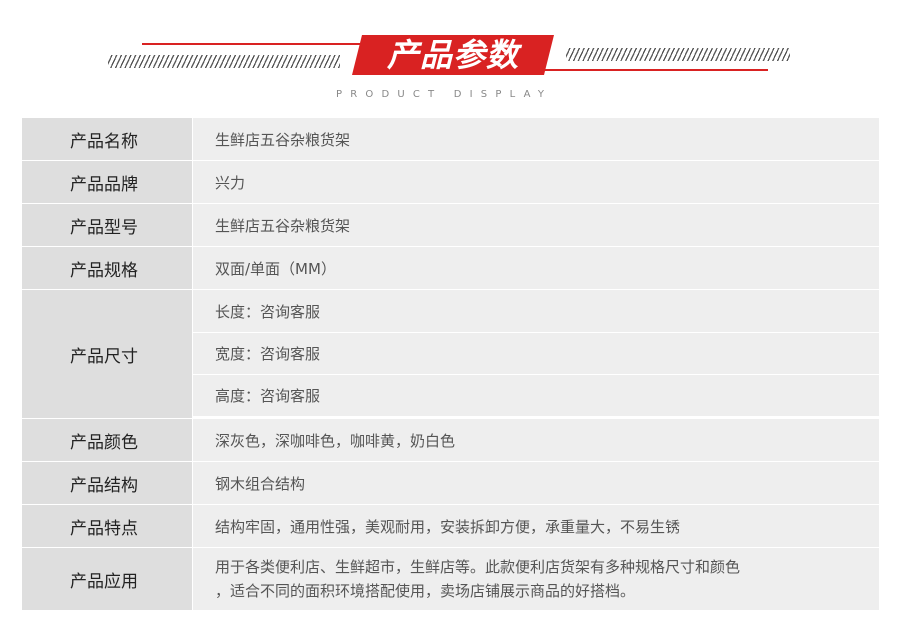 The height and width of the screenshot is (642, 900). I want to click on spec-label: 产品特点, so click(107, 526).